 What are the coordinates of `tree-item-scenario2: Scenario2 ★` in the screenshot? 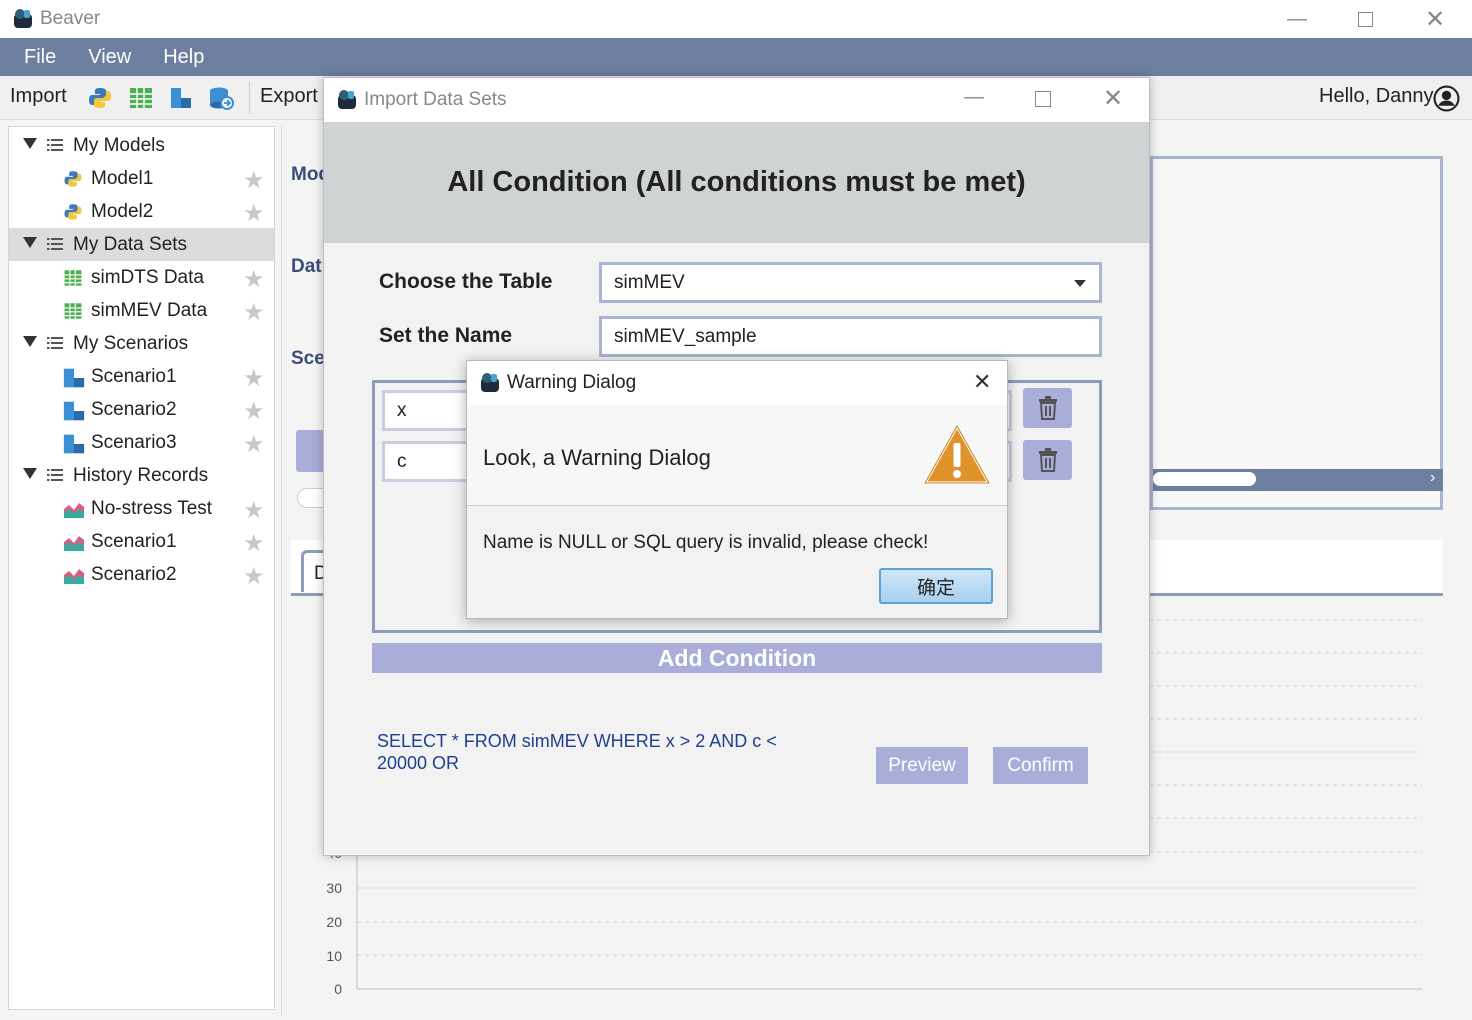 It's located at (141, 409).